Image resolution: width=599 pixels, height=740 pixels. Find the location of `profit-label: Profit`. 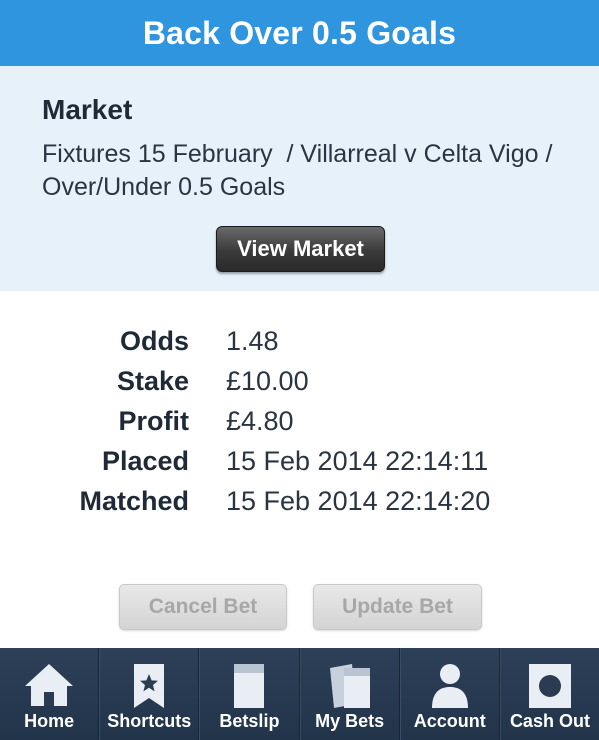

profit-label: Profit is located at coordinates (154, 421).